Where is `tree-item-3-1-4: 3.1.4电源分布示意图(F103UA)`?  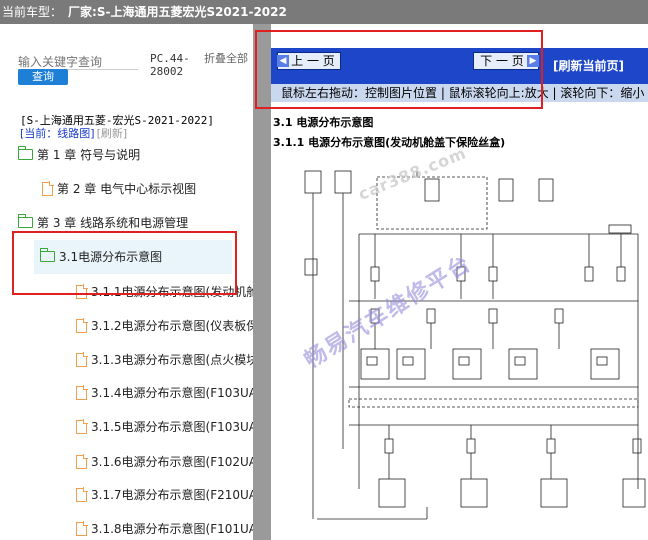 tree-item-3-1-4: 3.1.4电源分布示意图(F103UA) is located at coordinates (164, 393).